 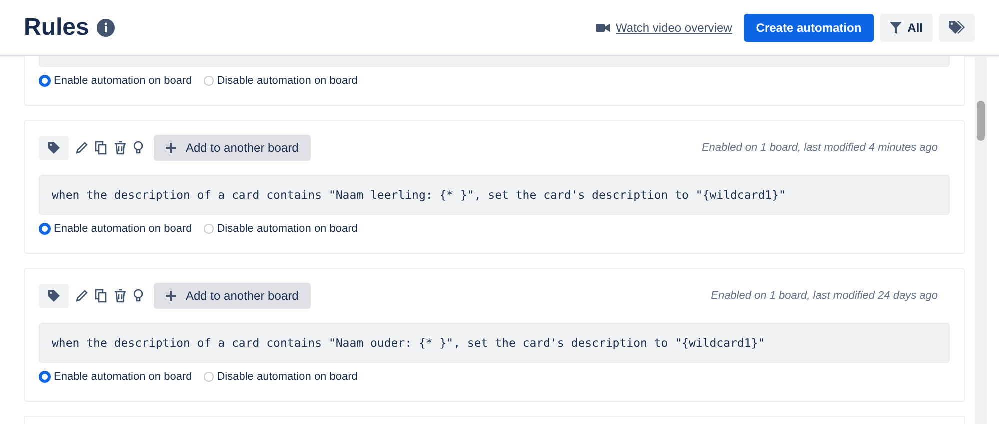 I want to click on scrollbar-thumb, so click(x=981, y=121).